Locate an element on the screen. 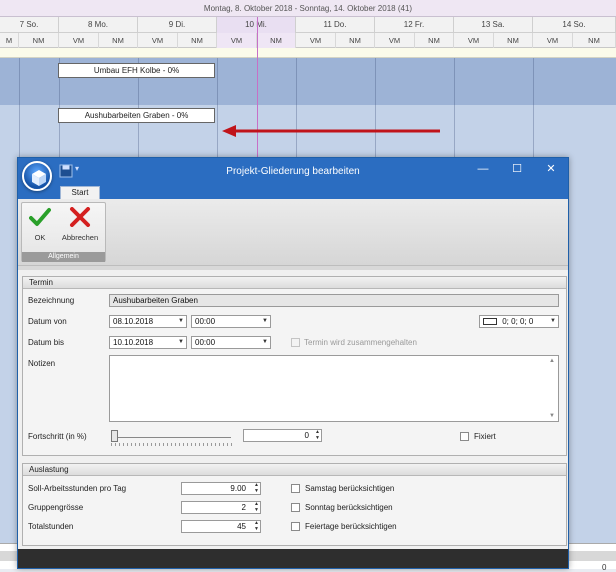 Image resolution: width=616 pixels, height=572 pixels. datum-von-value: 08.10.2018 is located at coordinates (133, 321).